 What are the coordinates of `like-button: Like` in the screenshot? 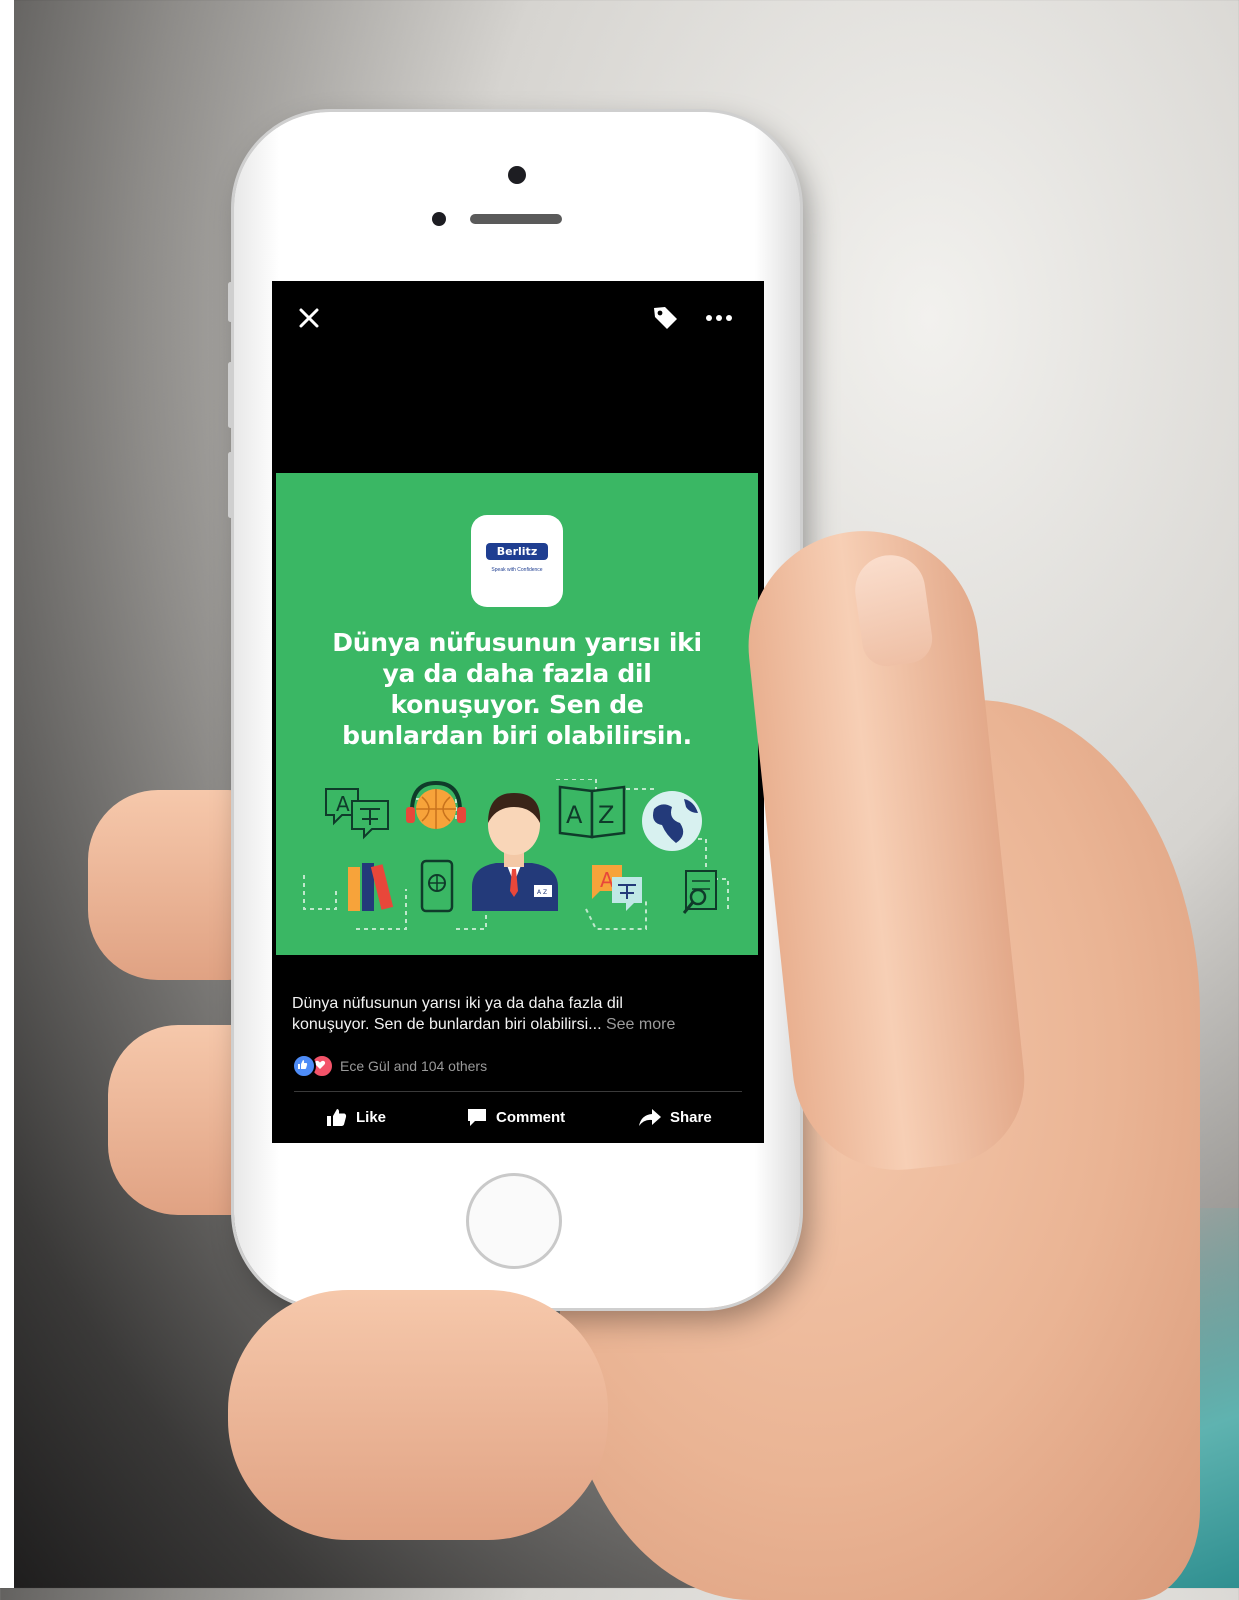 It's located at (356, 1117).